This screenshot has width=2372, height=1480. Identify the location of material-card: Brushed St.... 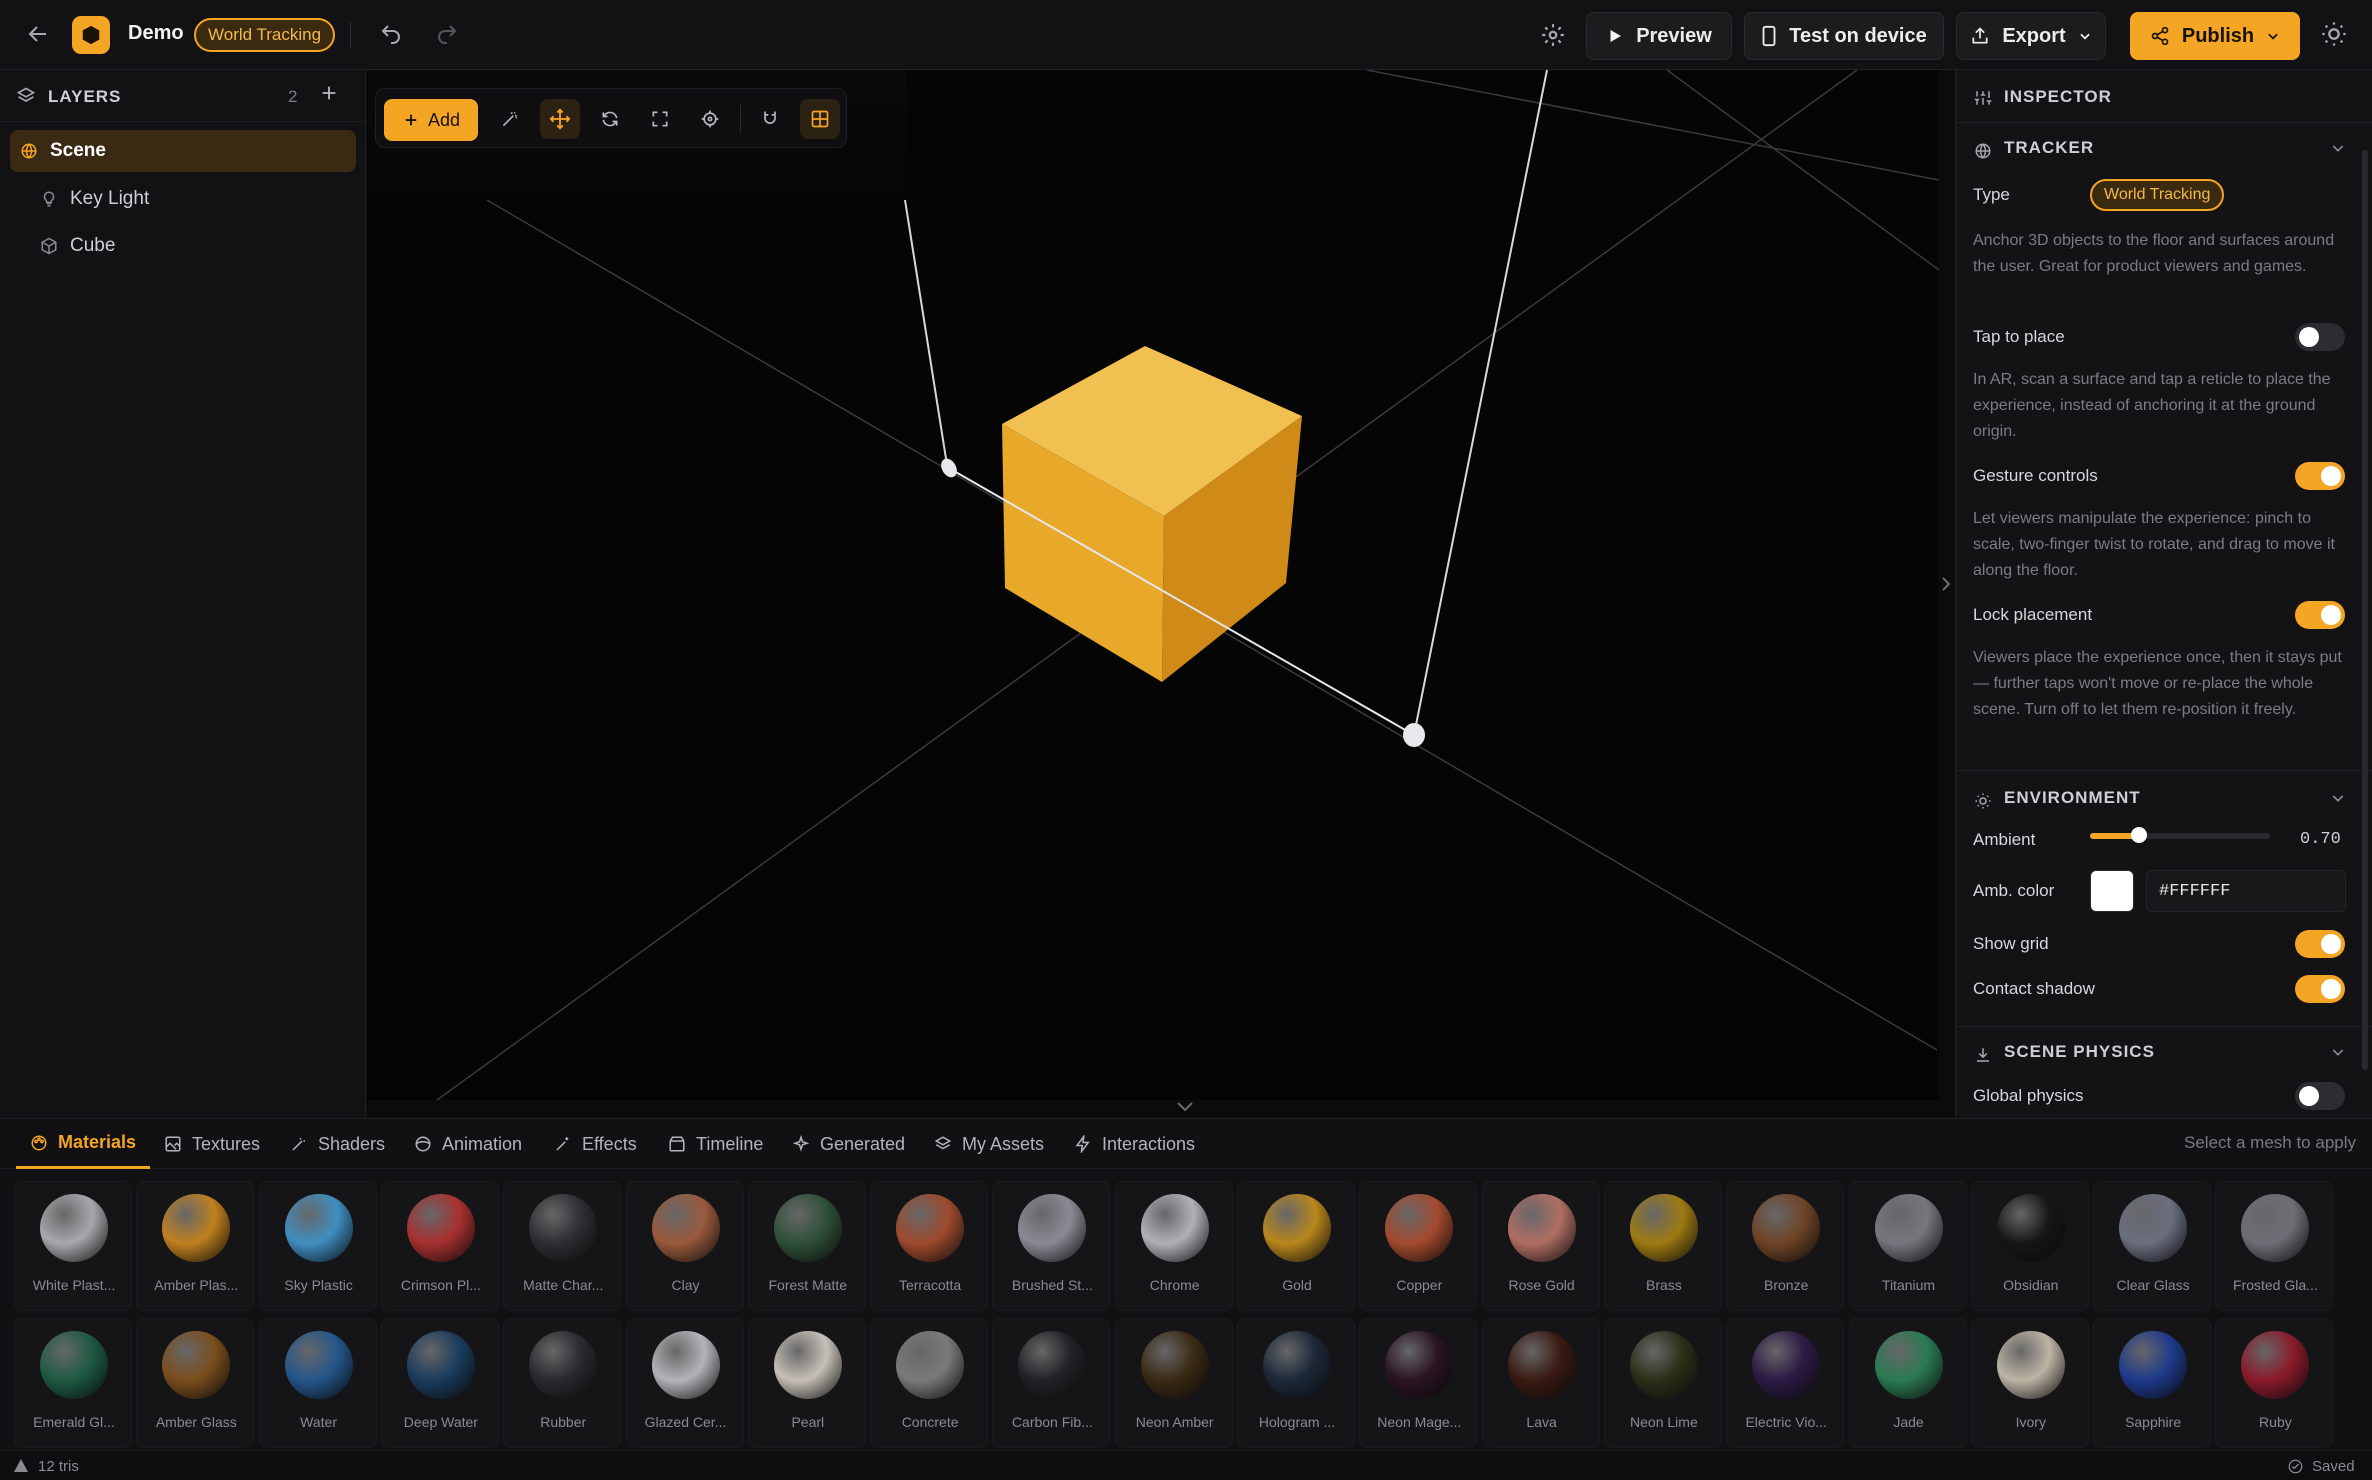
(1051, 1246).